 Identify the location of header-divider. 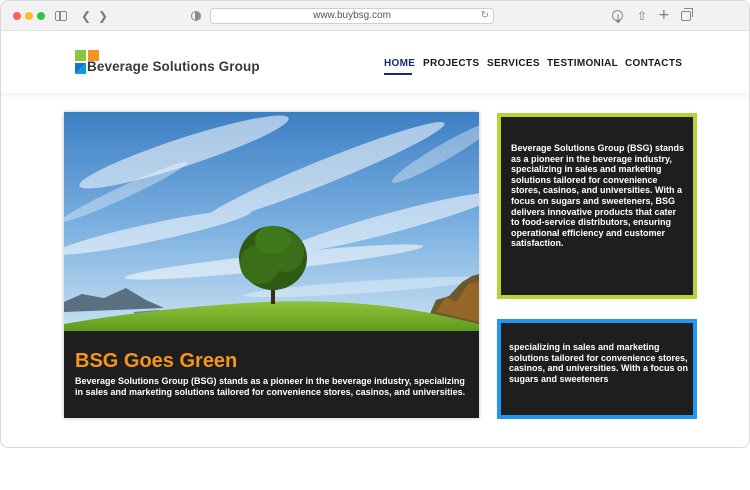
(375, 96).